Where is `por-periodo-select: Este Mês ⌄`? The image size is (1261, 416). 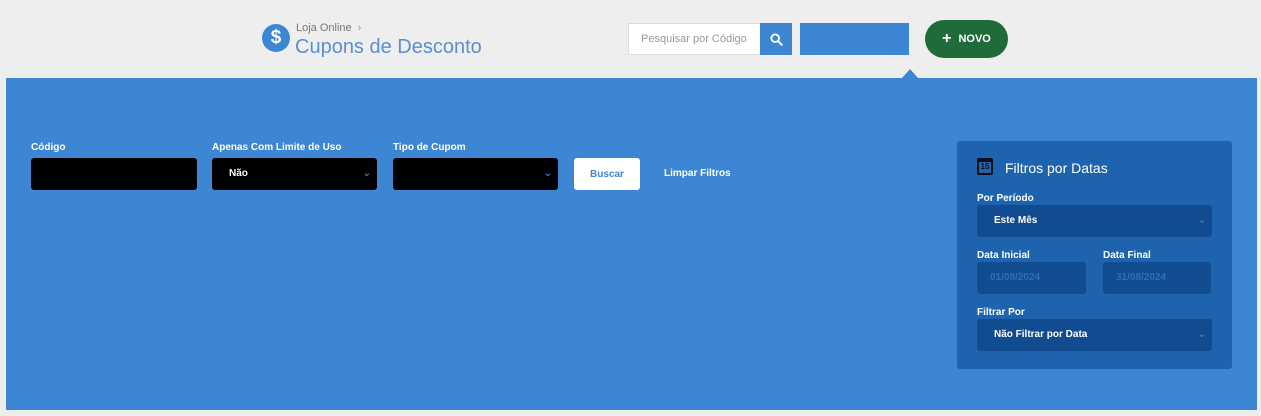 por-periodo-select: Este Mês ⌄ is located at coordinates (1094, 221).